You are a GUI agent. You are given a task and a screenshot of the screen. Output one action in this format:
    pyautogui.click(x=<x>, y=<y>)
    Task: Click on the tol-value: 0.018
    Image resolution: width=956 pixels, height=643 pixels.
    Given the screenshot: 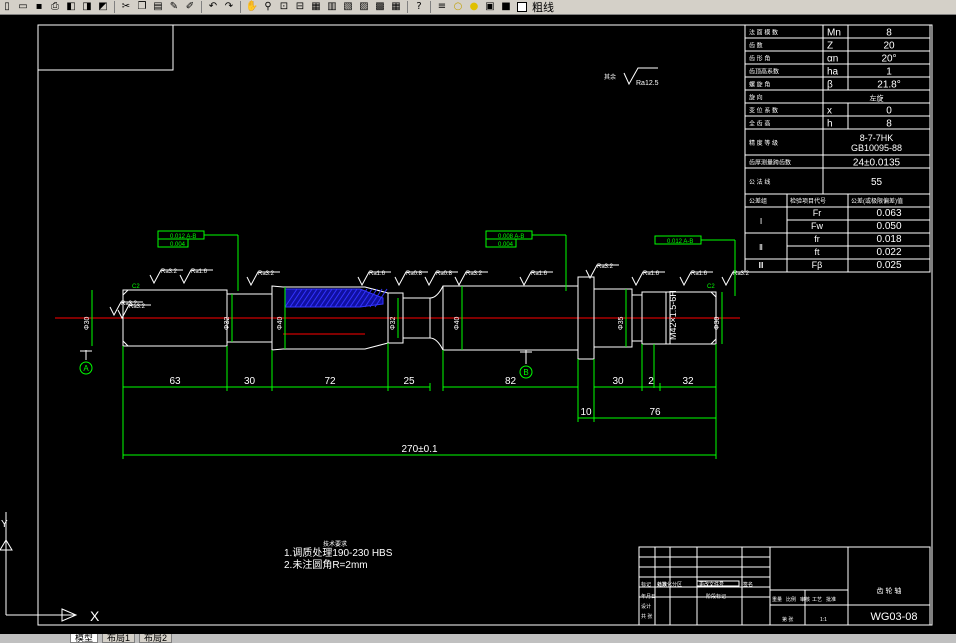 What is the action you would take?
    pyautogui.click(x=888, y=239)
    